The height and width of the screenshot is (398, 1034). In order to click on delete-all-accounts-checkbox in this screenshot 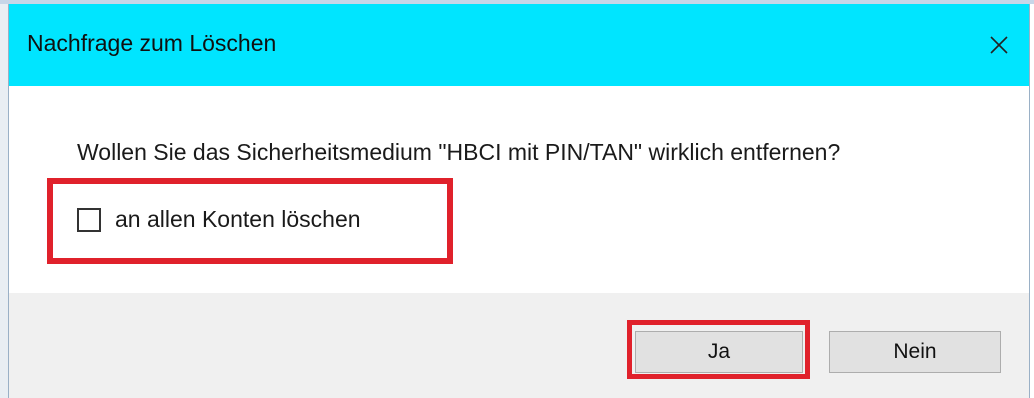, I will do `click(89, 219)`.